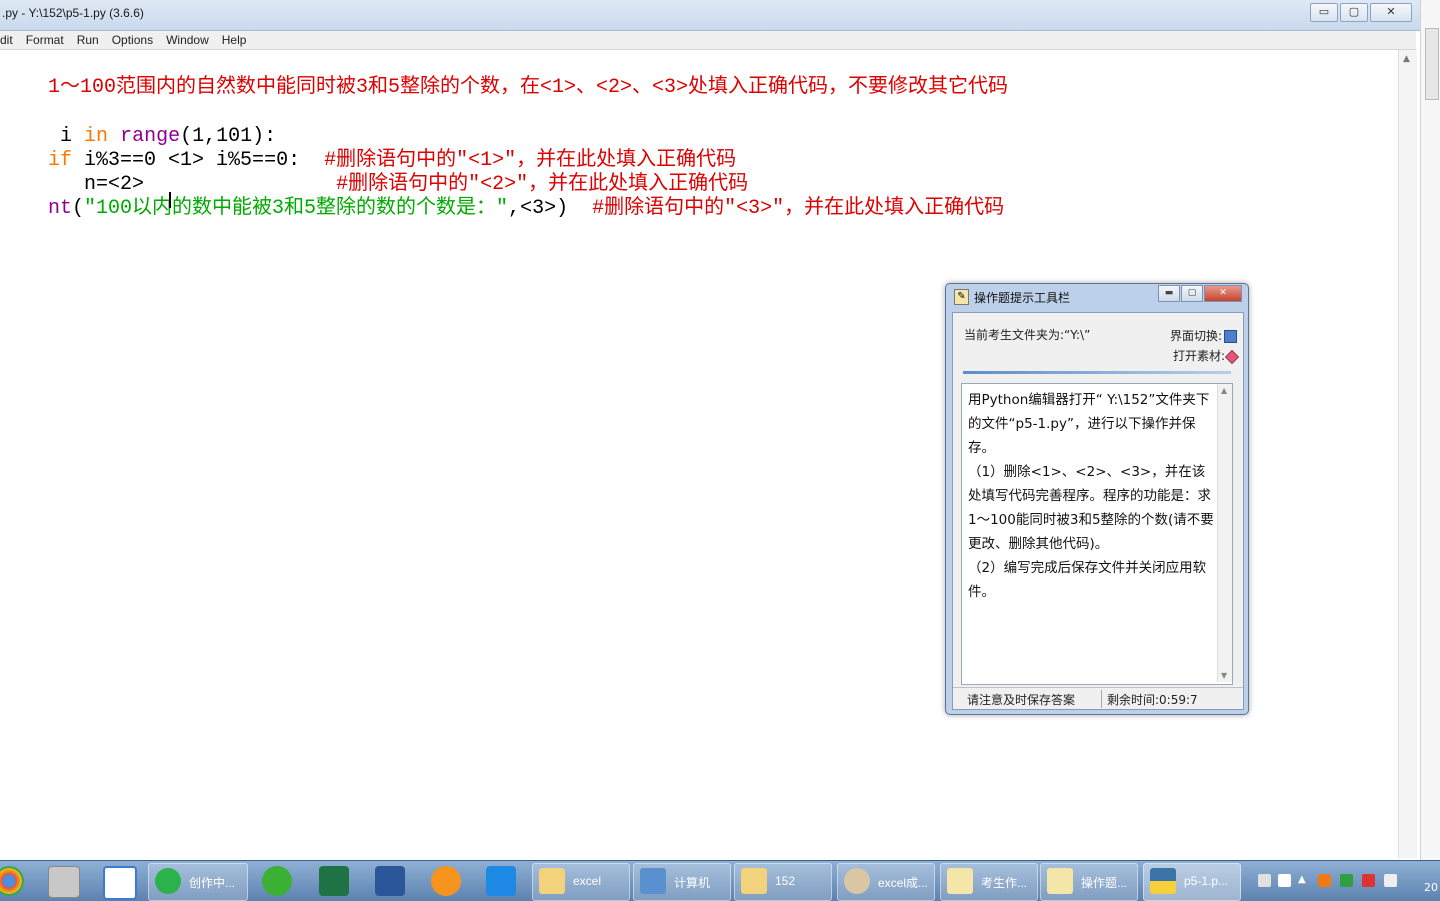 This screenshot has width=1440, height=901. What do you see at coordinates (78, 208) in the screenshot?
I see `code-text: (` at bounding box center [78, 208].